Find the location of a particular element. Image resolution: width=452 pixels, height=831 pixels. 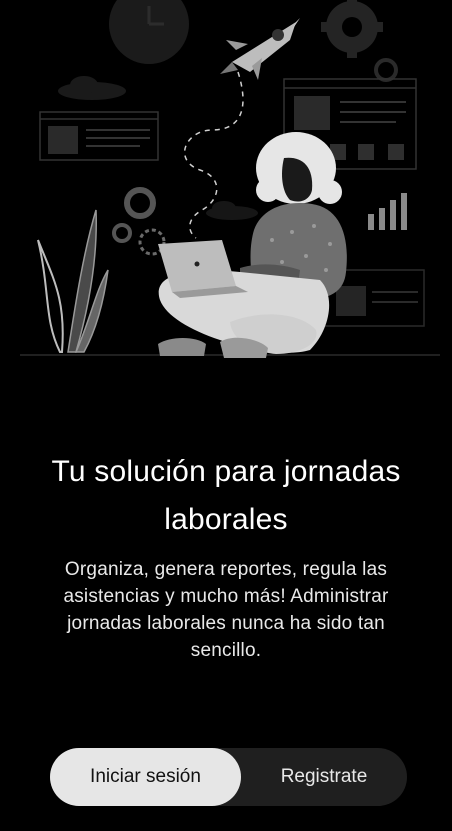

bar-chart-icon is located at coordinates (387, 211).